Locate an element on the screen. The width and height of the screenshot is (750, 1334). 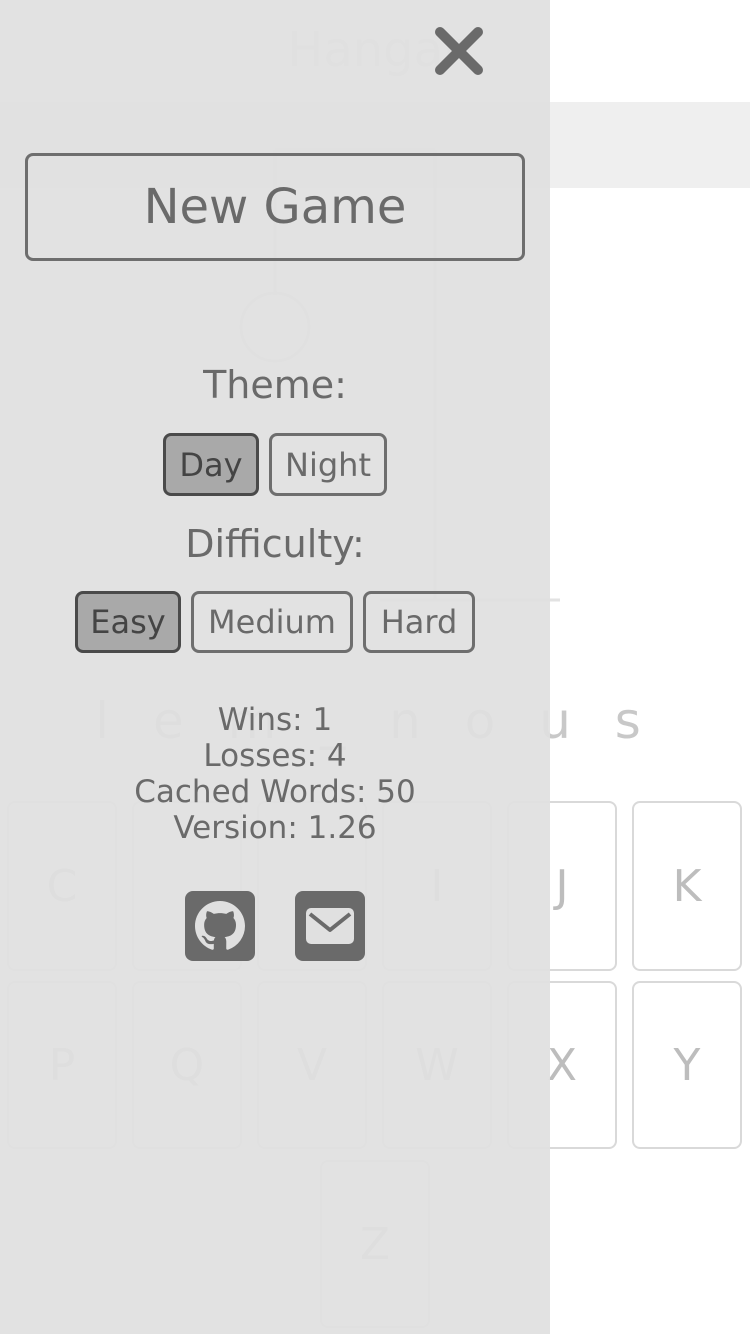
email-link-button is located at coordinates (330, 926).